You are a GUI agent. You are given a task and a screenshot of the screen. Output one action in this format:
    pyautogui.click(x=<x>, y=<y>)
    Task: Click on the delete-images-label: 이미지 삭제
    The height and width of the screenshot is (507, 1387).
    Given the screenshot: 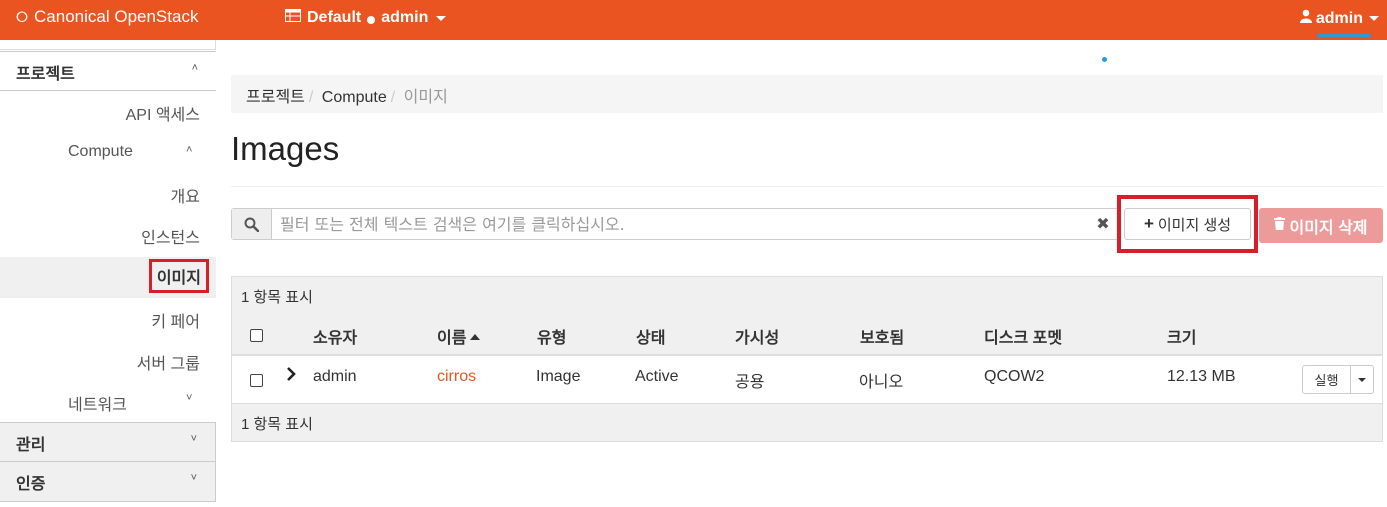 What is the action you would take?
    pyautogui.click(x=1328, y=228)
    